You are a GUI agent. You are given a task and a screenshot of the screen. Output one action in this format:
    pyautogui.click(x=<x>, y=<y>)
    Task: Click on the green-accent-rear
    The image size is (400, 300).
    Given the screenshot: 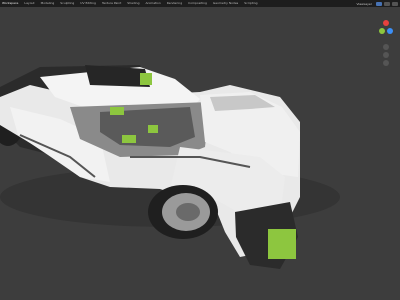 What is the action you would take?
    pyautogui.click(x=146, y=79)
    